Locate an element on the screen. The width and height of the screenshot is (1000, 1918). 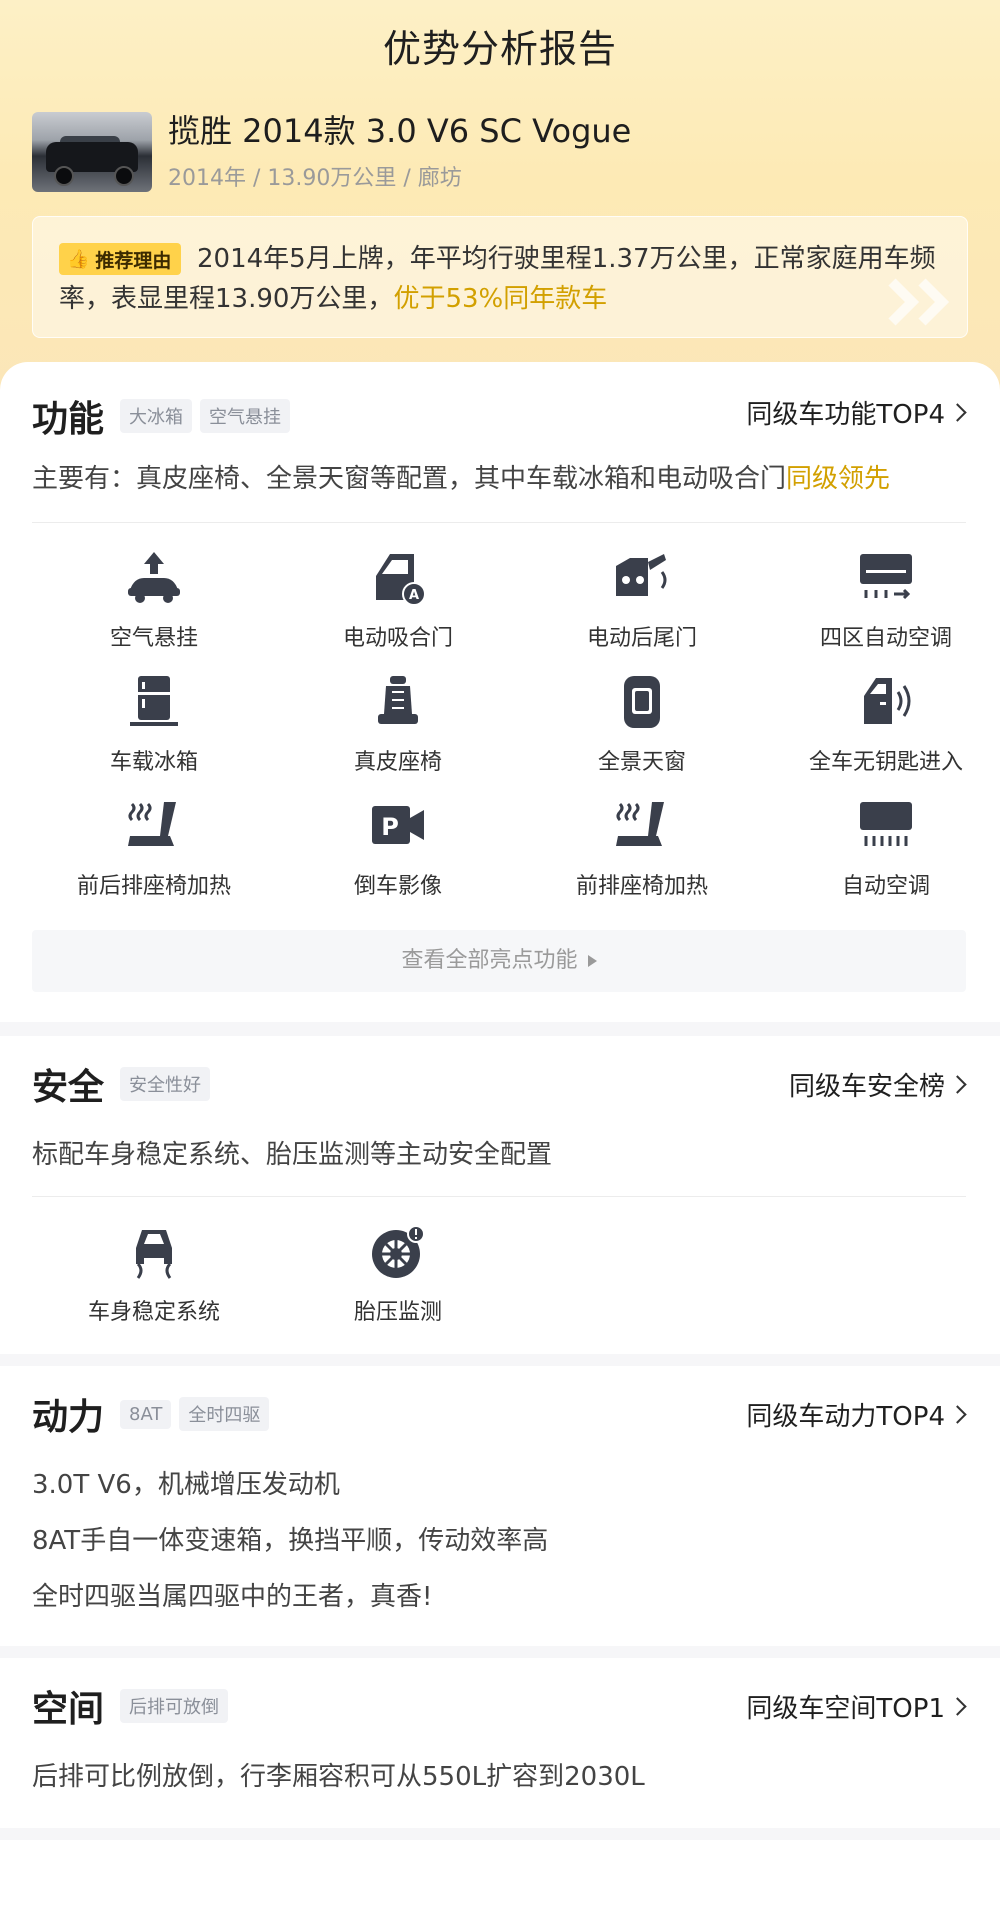
thumbs-up-icon: 👍 is located at coordinates (78, 259).